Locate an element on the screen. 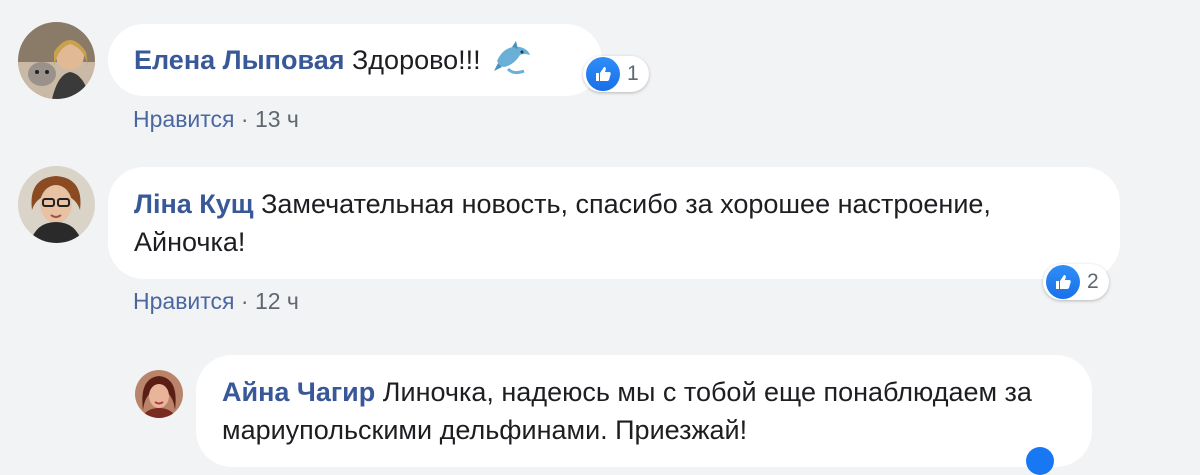 This screenshot has height=475, width=1200. dolphin-emoji-icon is located at coordinates (513, 63).